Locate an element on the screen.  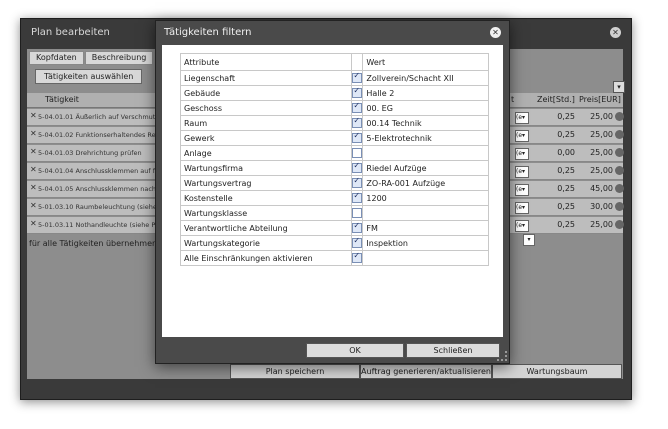
activity-row: ✕ 5-01.03.10 Raumbeleuchtung (siehe is located at coordinates (92, 207).